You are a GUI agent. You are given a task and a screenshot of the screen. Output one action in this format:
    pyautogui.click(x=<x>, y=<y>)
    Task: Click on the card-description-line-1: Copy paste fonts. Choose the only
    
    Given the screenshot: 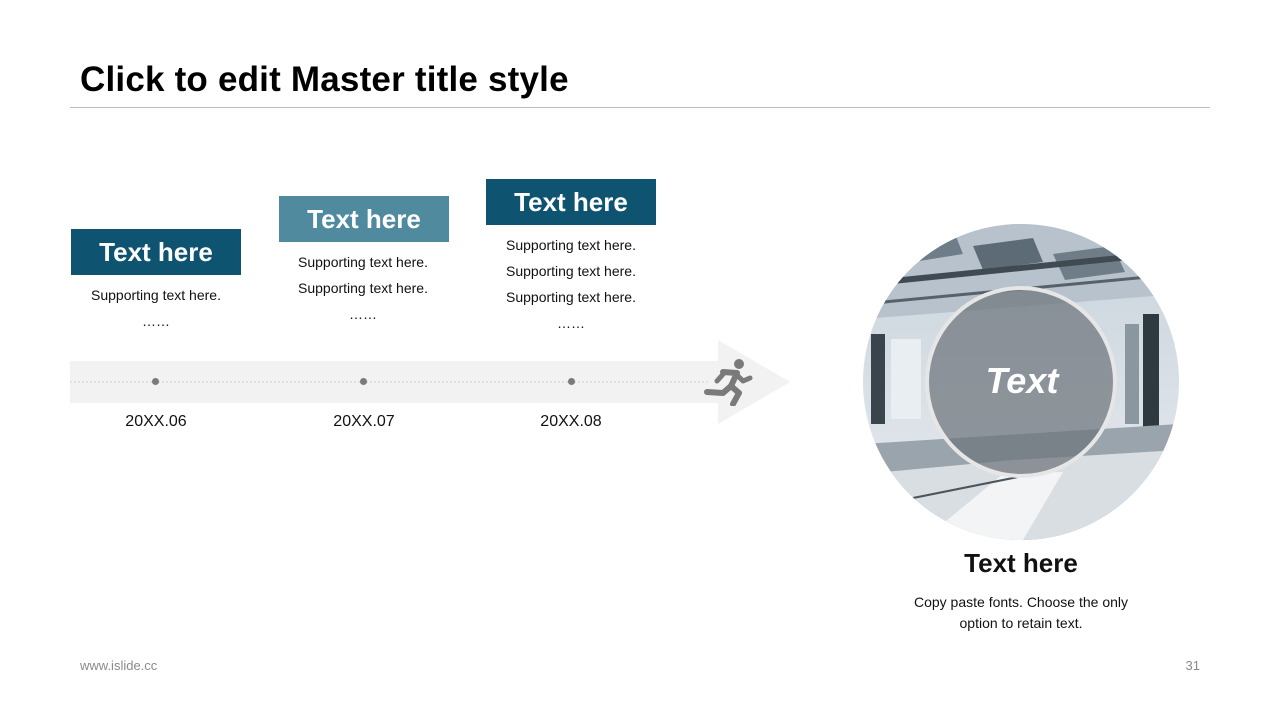 What is the action you would take?
    pyautogui.click(x=1021, y=602)
    